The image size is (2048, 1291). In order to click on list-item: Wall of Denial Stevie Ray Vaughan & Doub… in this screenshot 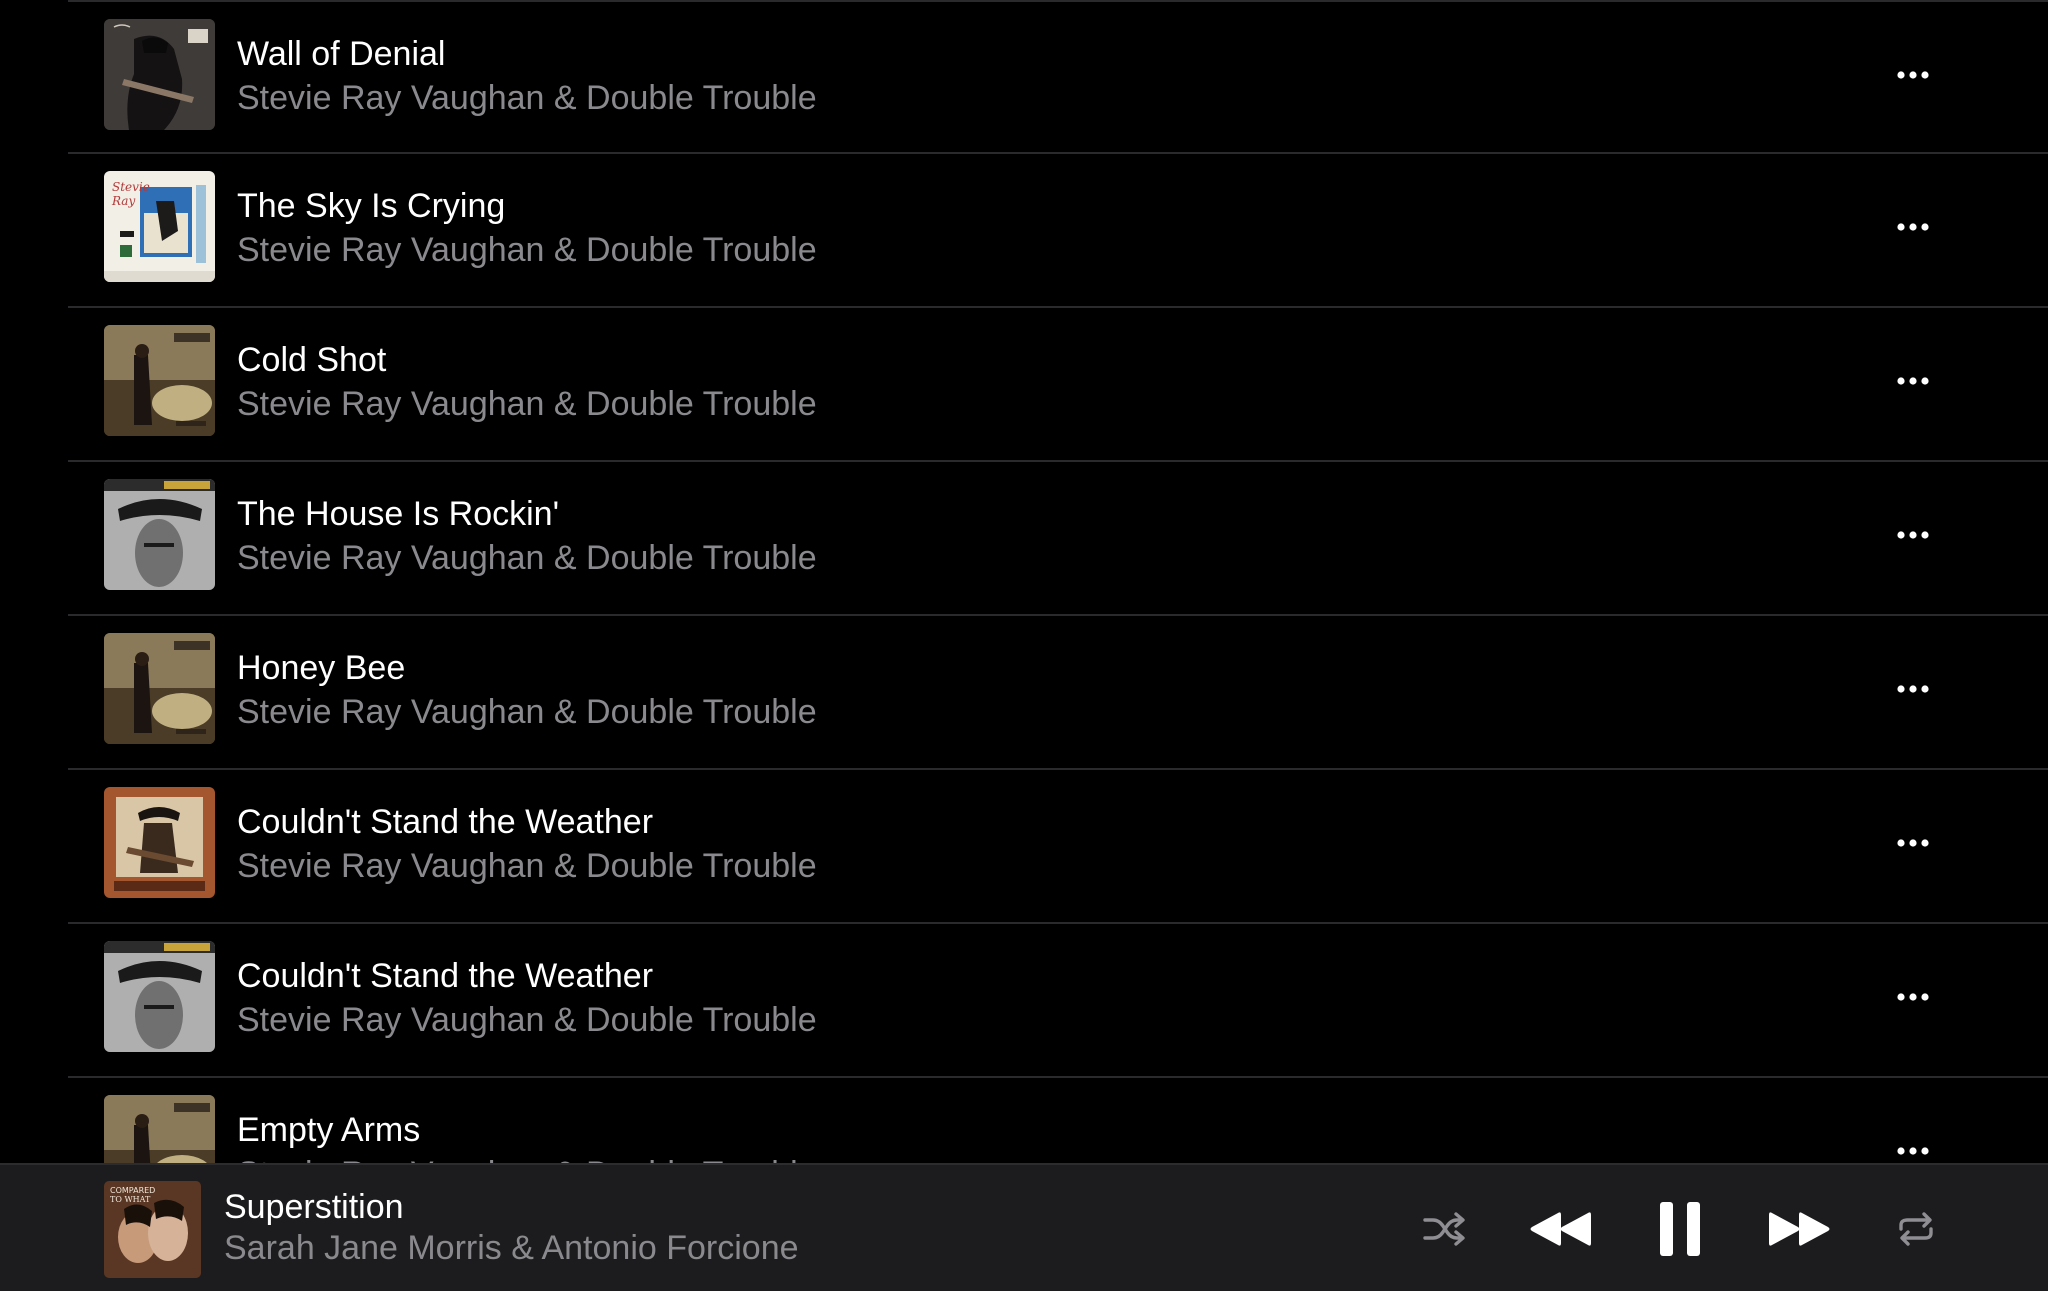, I will do `click(1024, 77)`.